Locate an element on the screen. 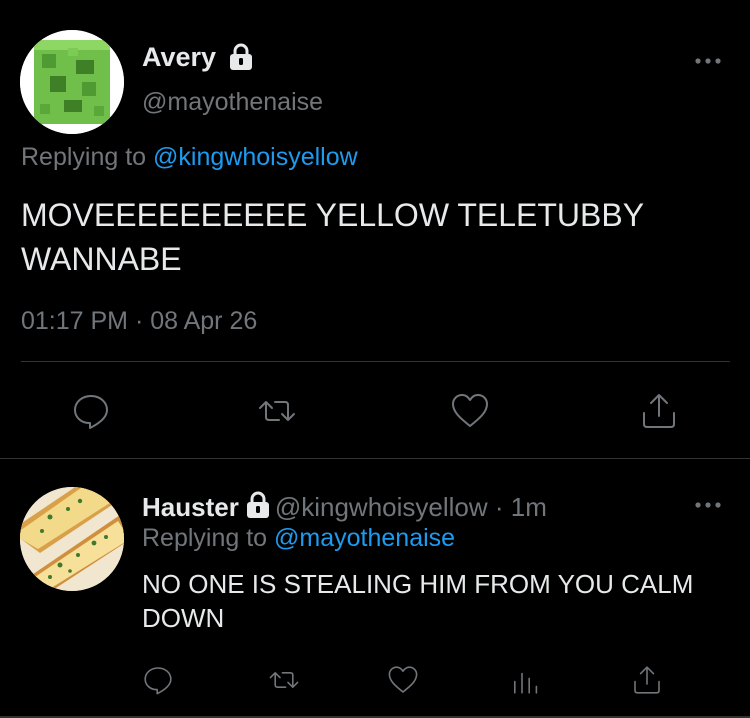 The width and height of the screenshot is (750, 718). handle: @mayothenaise is located at coordinates (232, 102).